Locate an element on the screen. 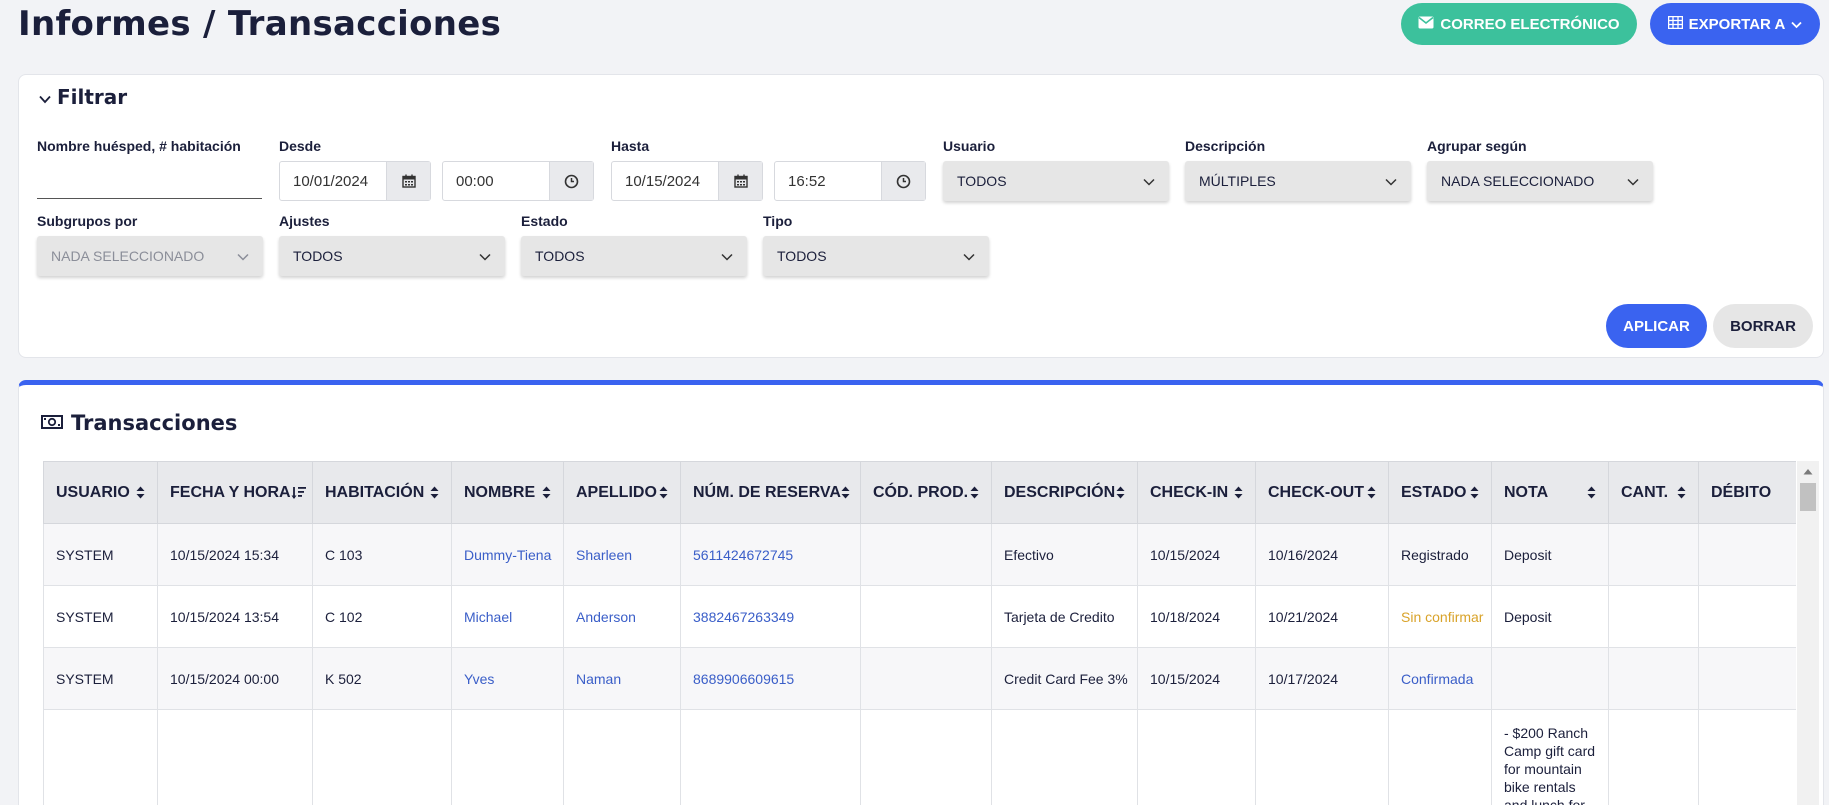  column-header: CHECK-OUT is located at coordinates (1322, 492).